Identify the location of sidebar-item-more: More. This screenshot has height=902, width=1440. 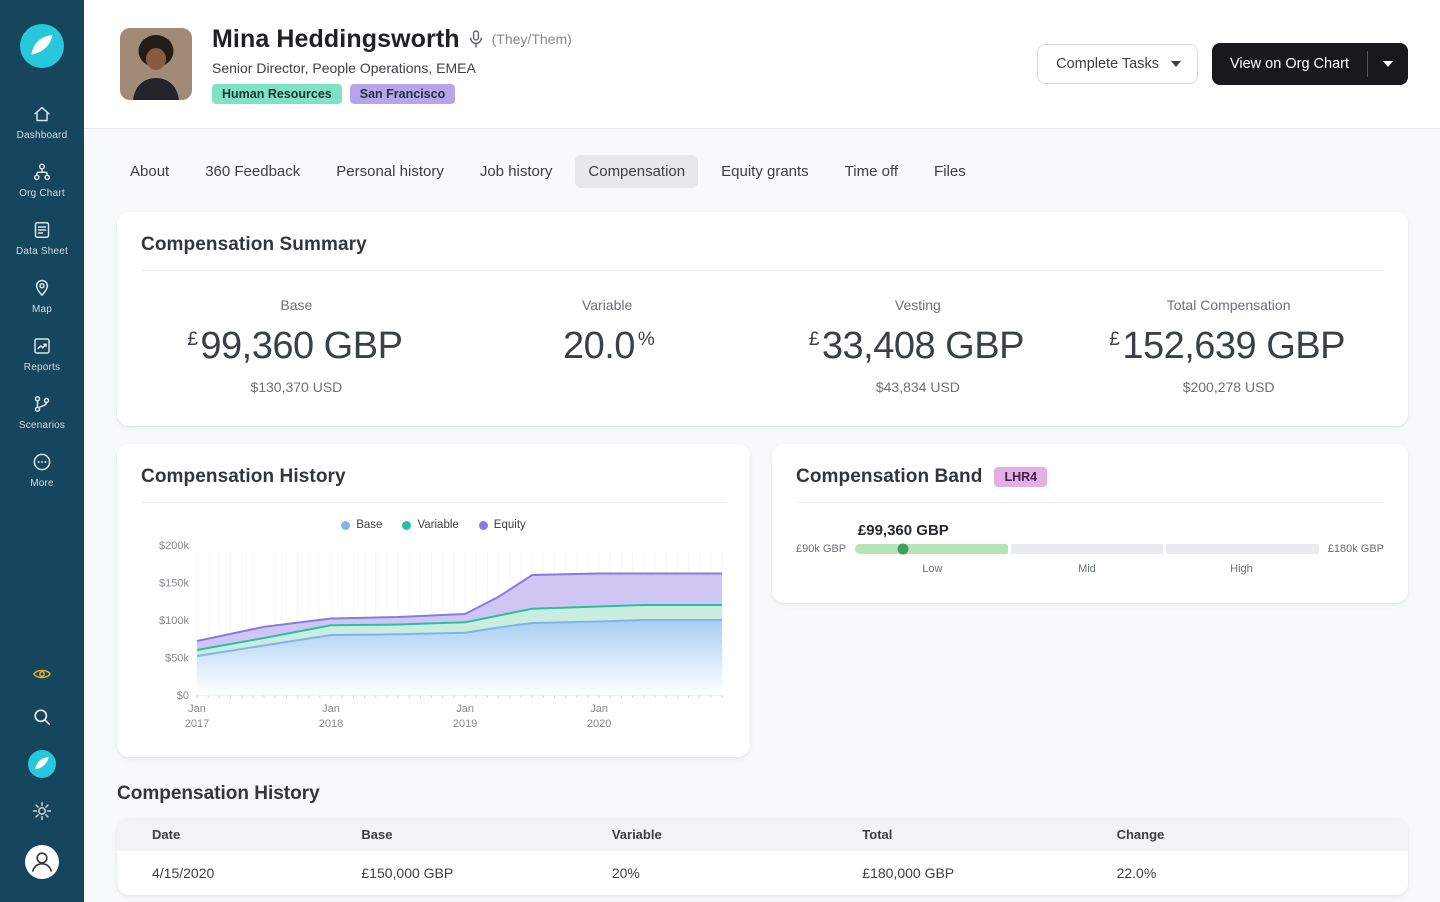
(42, 471).